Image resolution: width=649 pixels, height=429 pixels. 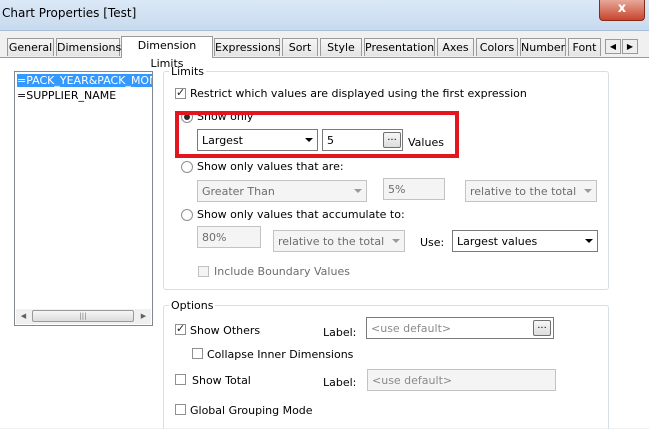 I want to click on tab-style: Style, so click(x=341, y=47).